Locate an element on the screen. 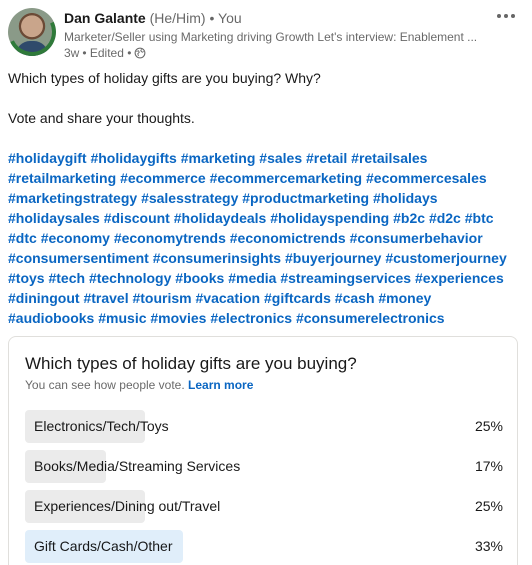  hashtag-link: #d2c is located at coordinates (445, 218).